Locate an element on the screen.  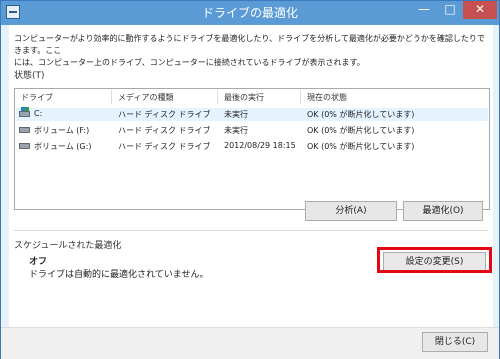
title-bar: ドライブの最適化 — □ ✕ is located at coordinates (250, 13).